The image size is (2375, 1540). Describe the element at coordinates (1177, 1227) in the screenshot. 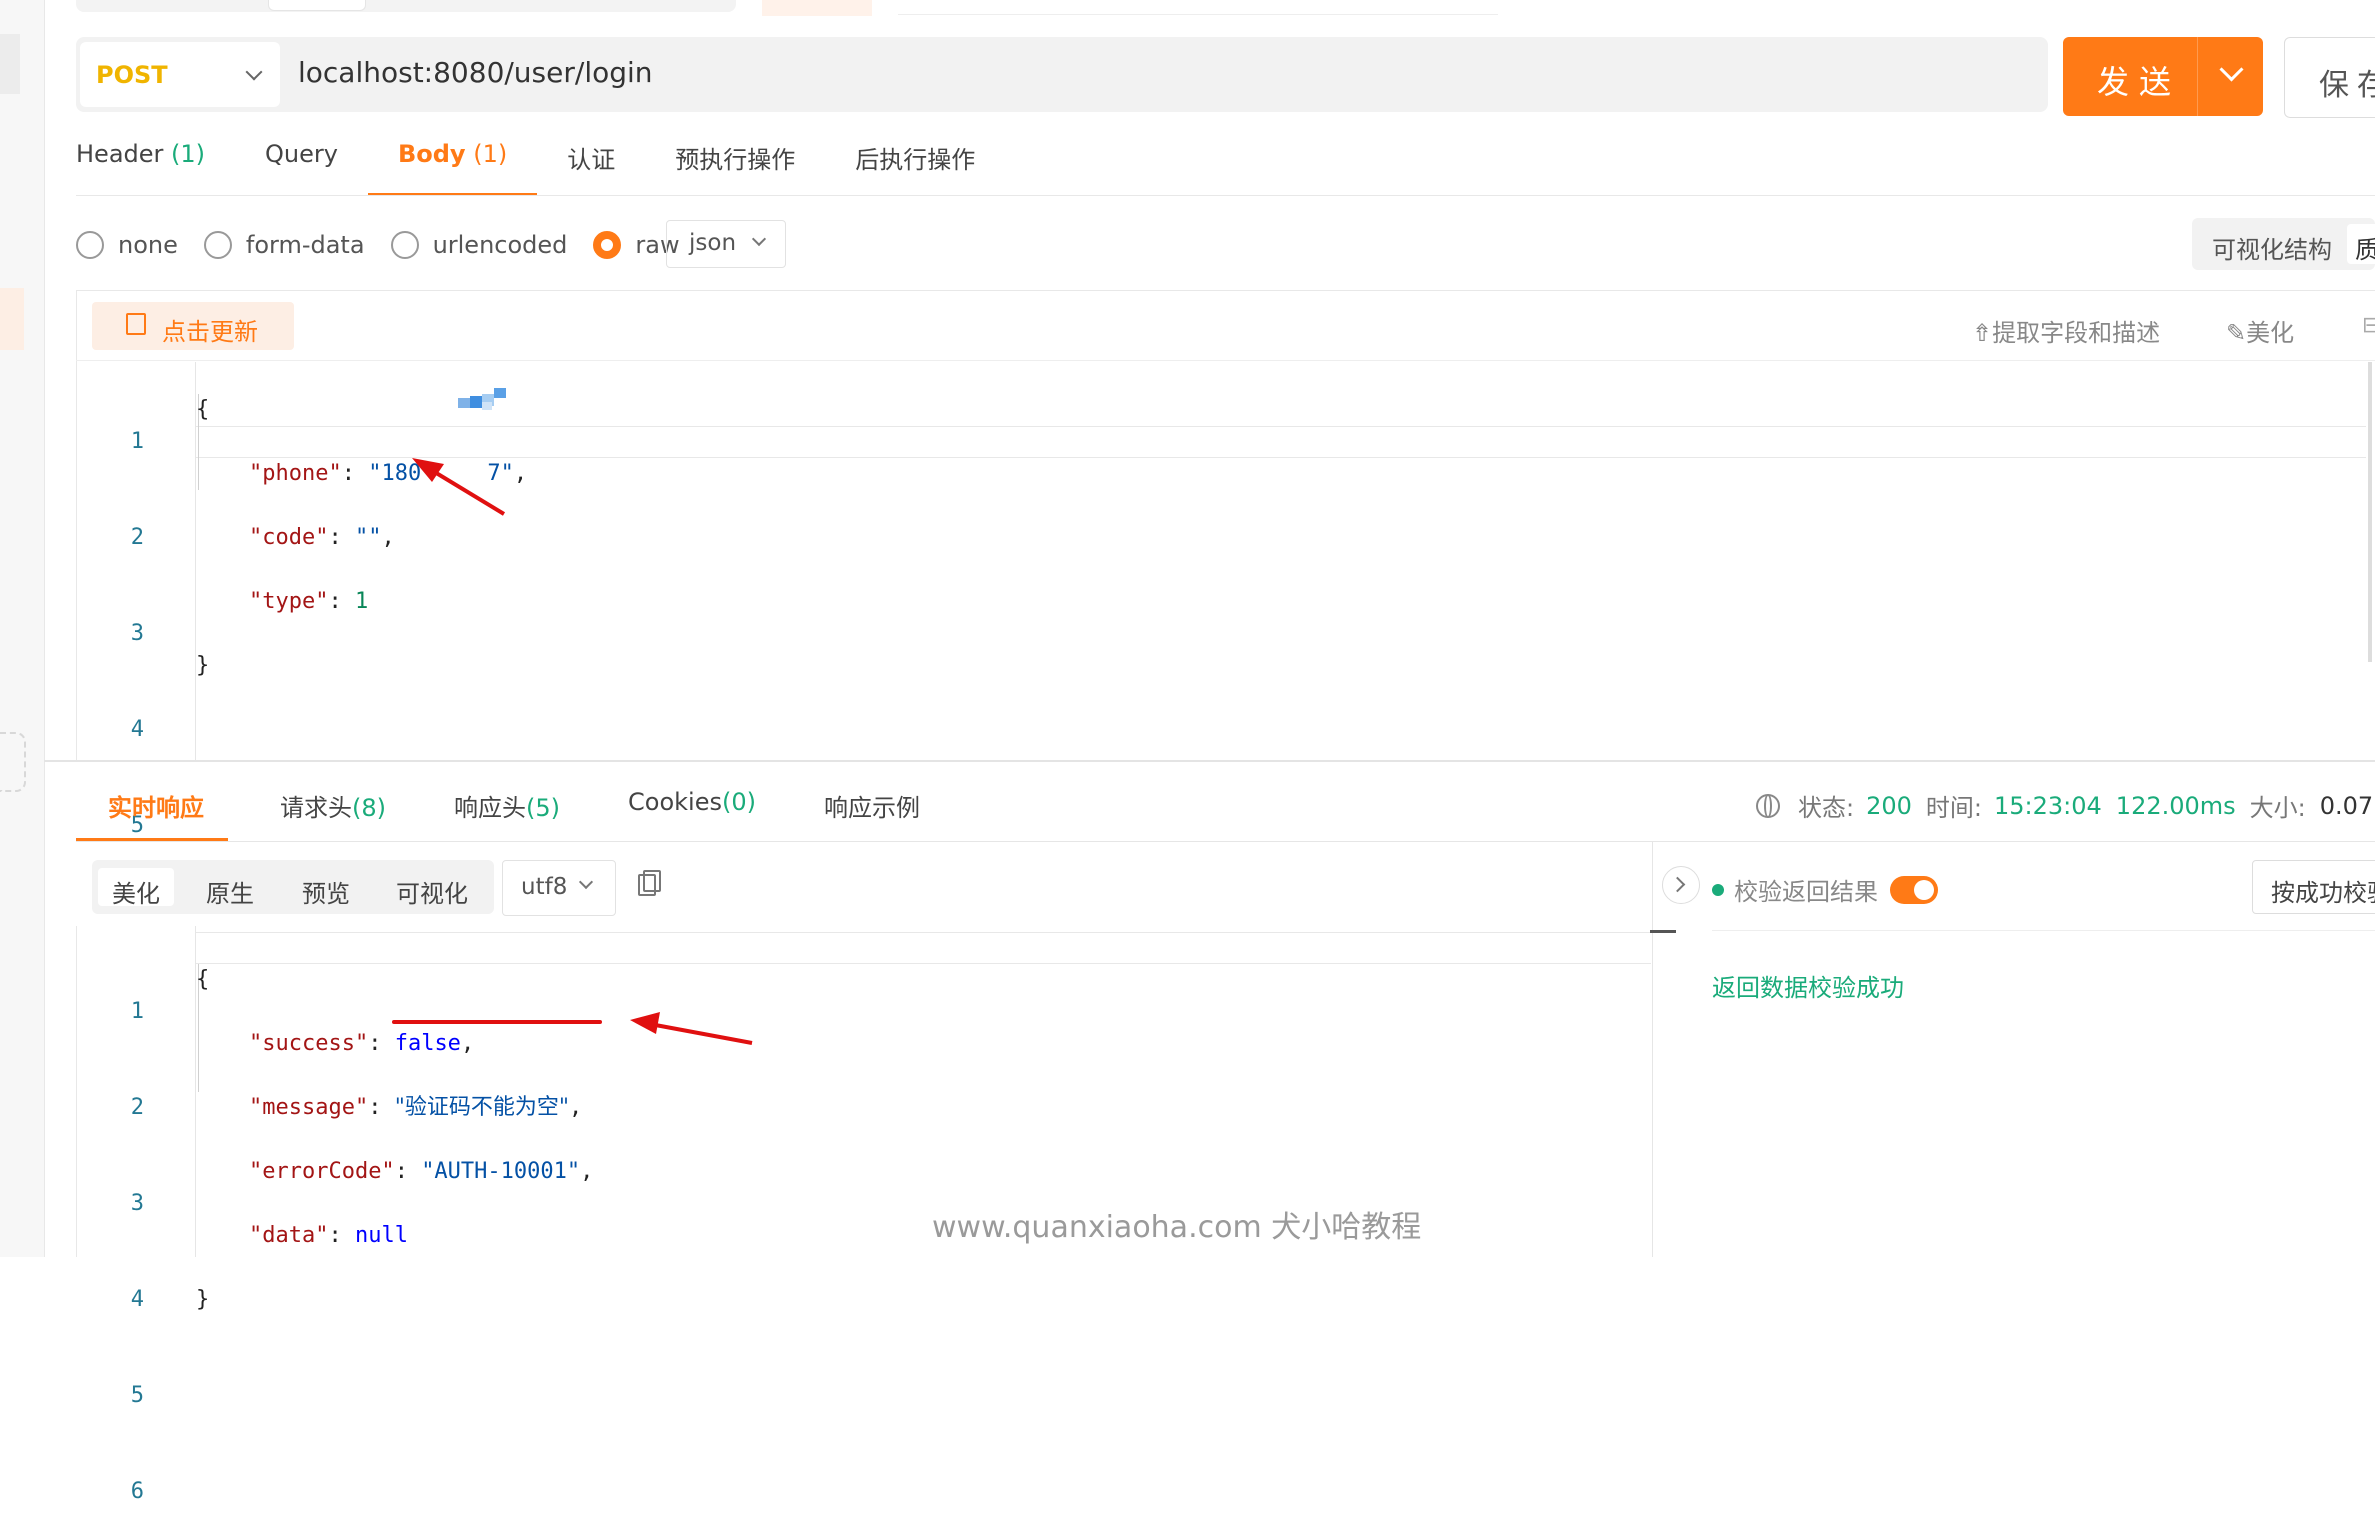

I see `watermark: www.quanxiaoha.com 犬小哈教程` at that location.